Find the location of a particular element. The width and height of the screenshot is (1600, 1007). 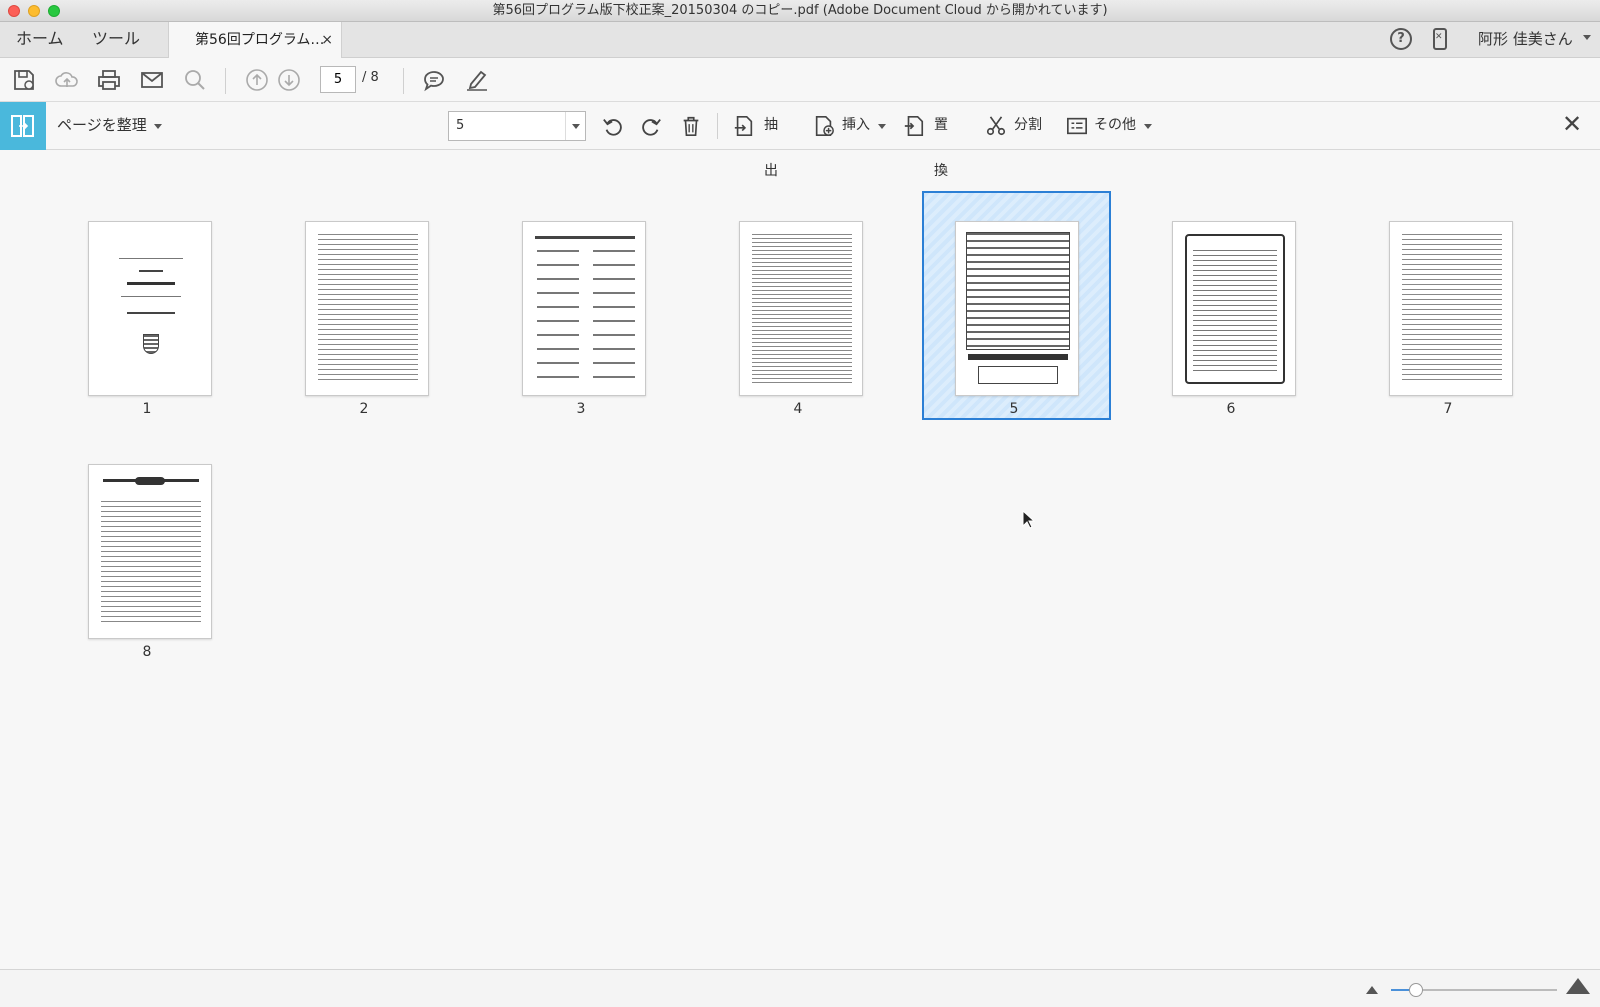

page-number-input is located at coordinates (338, 79).